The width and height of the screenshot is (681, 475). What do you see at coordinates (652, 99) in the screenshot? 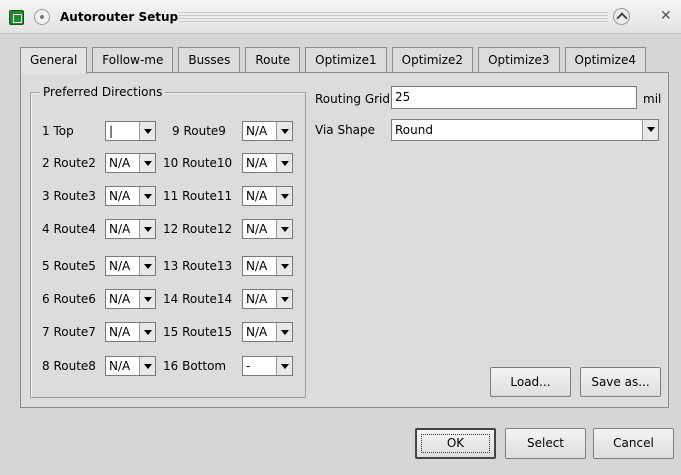
I see `routing-grid-unit: mil` at bounding box center [652, 99].